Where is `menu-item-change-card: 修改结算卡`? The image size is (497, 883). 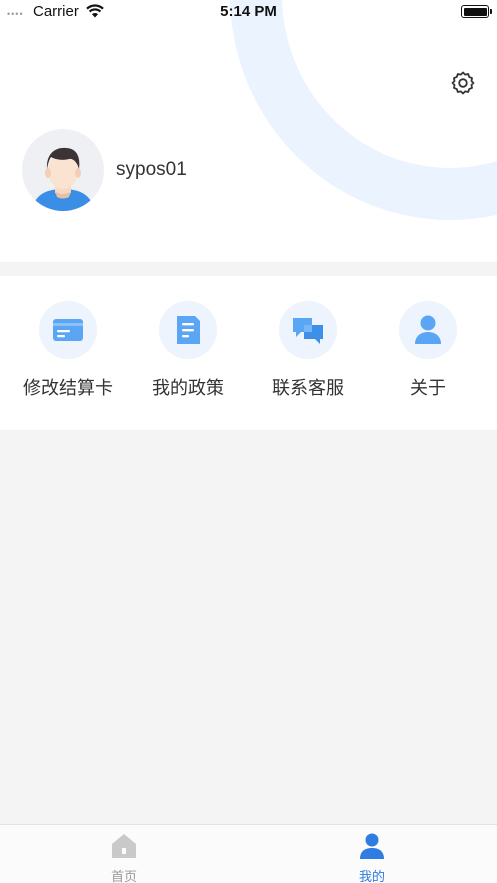 menu-item-change-card: 修改结算卡 is located at coordinates (68, 353).